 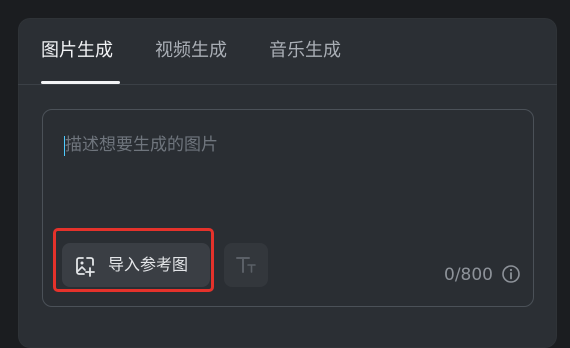 I want to click on import-reference-image-button: 导入参考图, so click(x=136, y=265).